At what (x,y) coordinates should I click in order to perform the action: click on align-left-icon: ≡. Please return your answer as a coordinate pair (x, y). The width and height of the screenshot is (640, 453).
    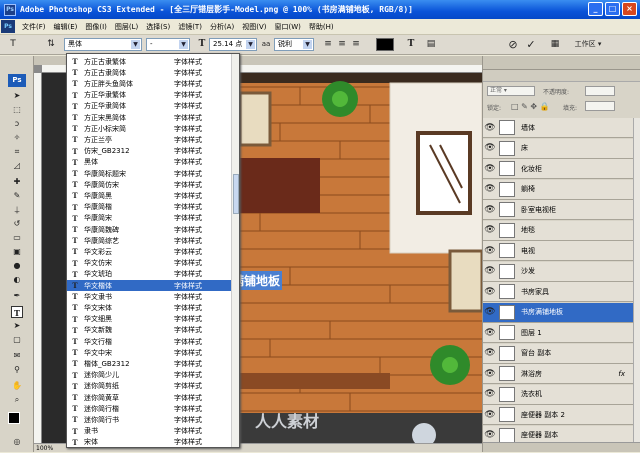
    Looking at the image, I should click on (328, 44).